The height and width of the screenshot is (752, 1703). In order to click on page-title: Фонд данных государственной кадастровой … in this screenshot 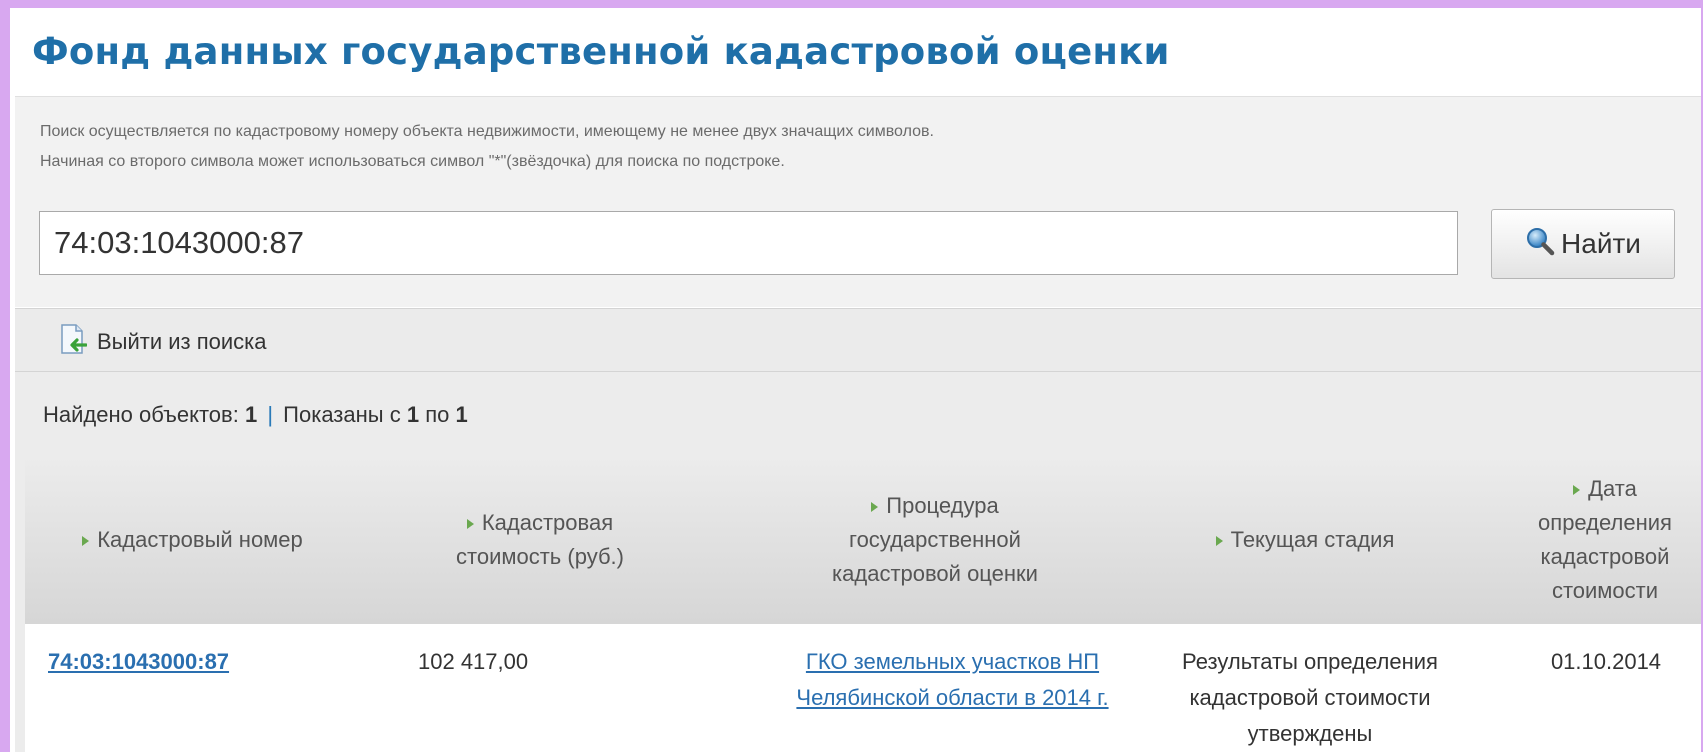, I will do `click(601, 51)`.